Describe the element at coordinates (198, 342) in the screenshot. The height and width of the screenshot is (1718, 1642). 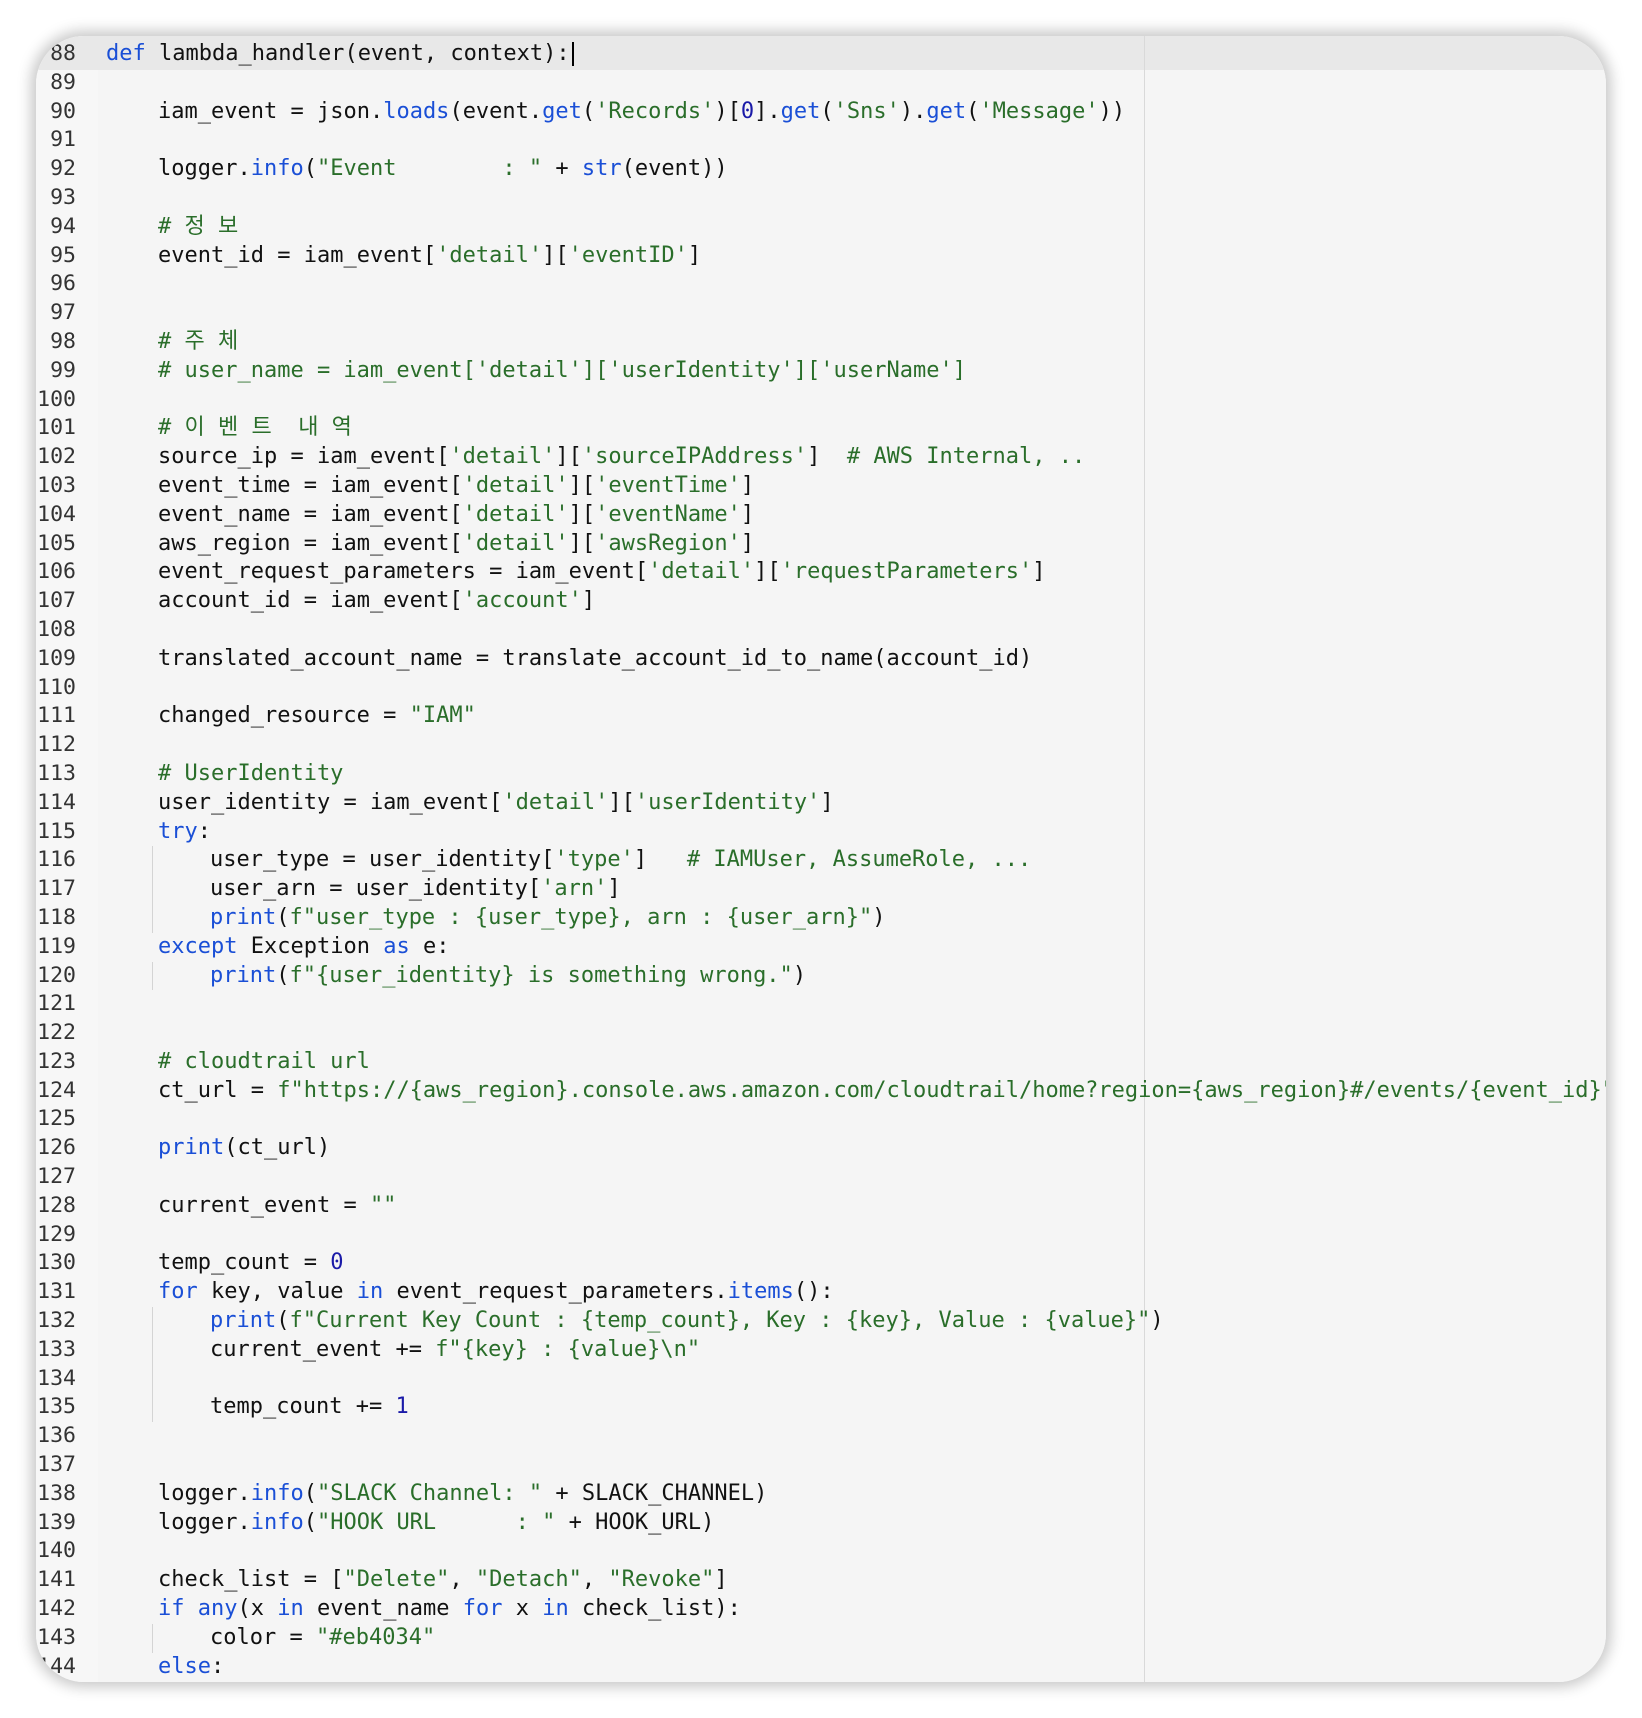
I see `line-code: # 주 체` at that location.